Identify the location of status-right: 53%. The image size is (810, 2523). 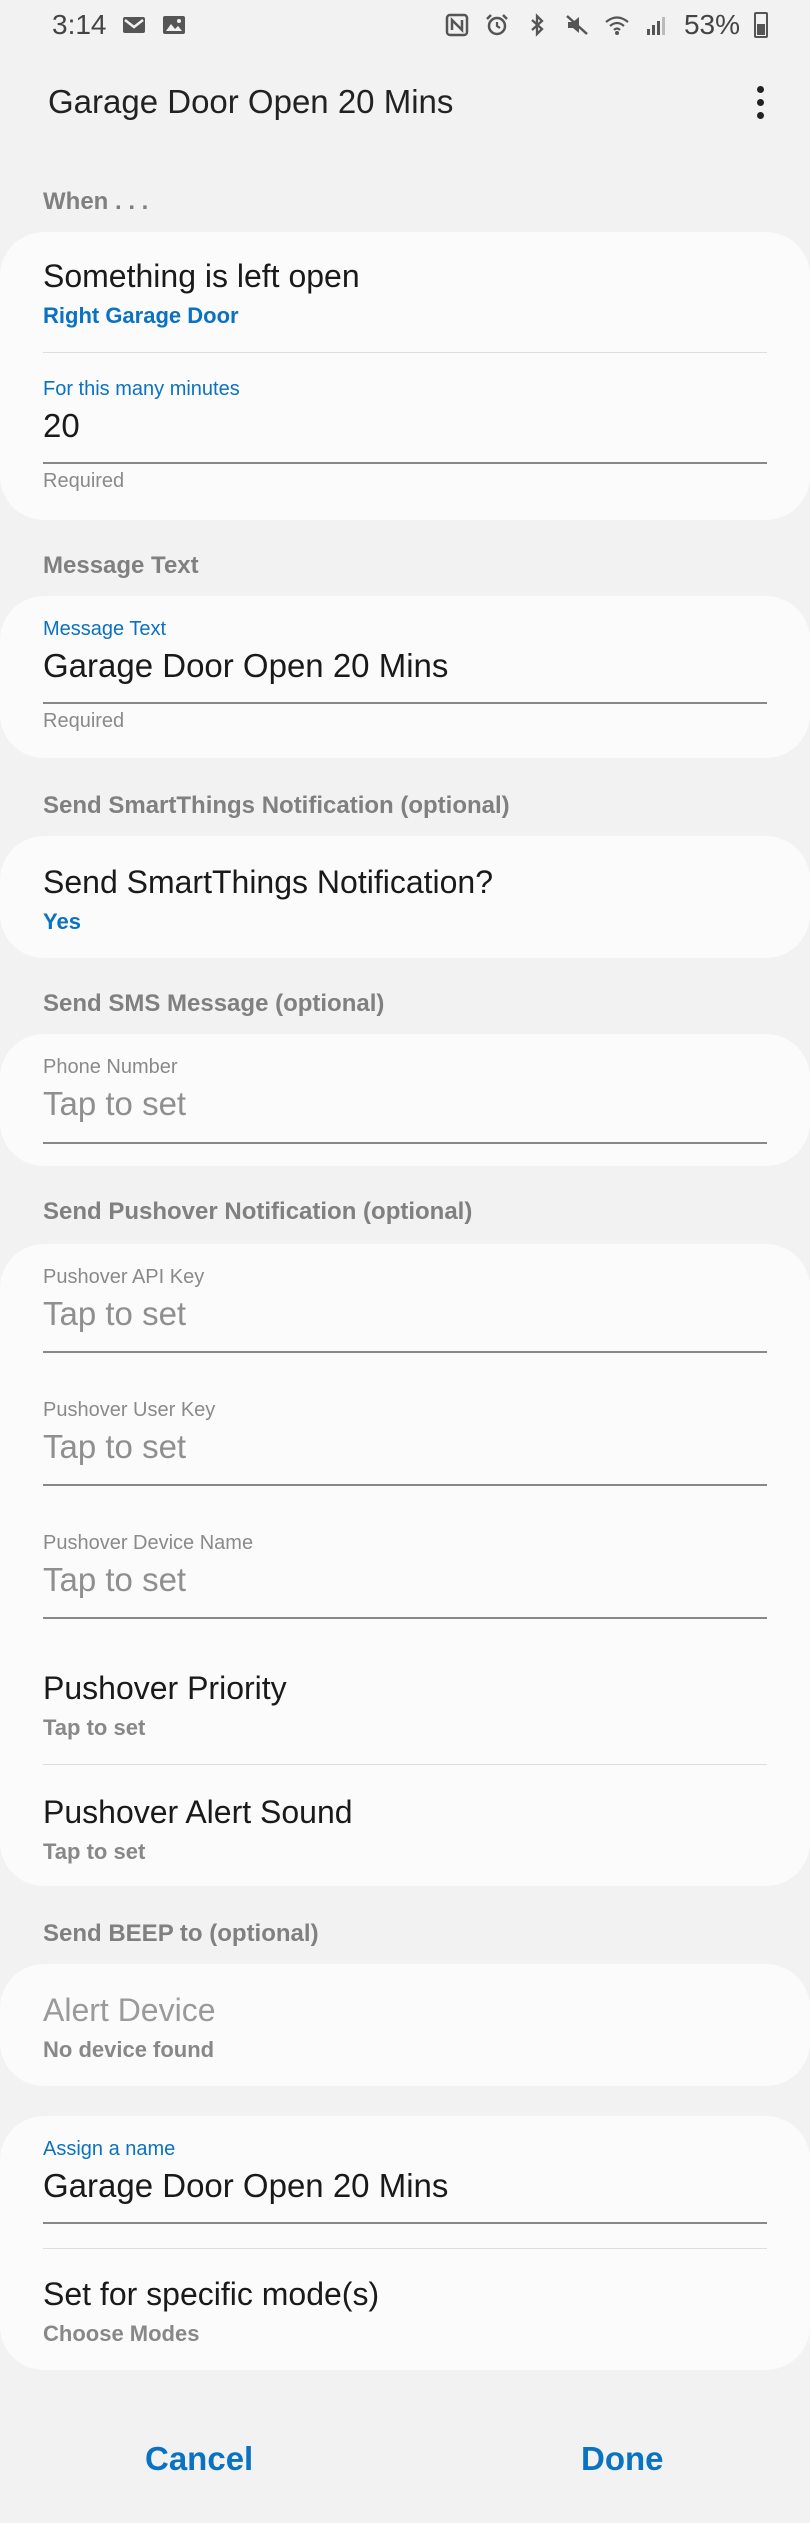
(606, 25).